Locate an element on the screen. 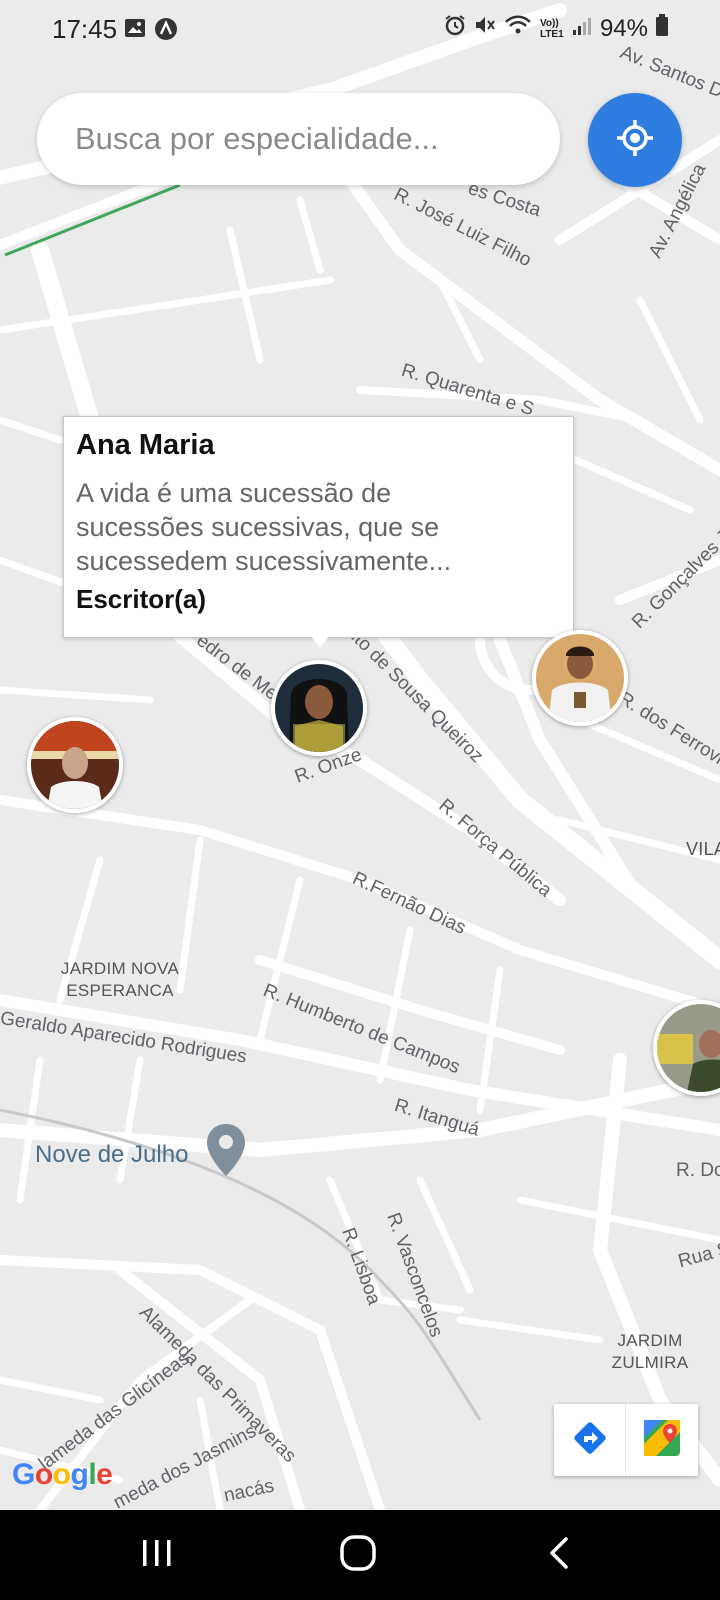 The height and width of the screenshot is (1600, 720). home-icon is located at coordinates (358, 1555).